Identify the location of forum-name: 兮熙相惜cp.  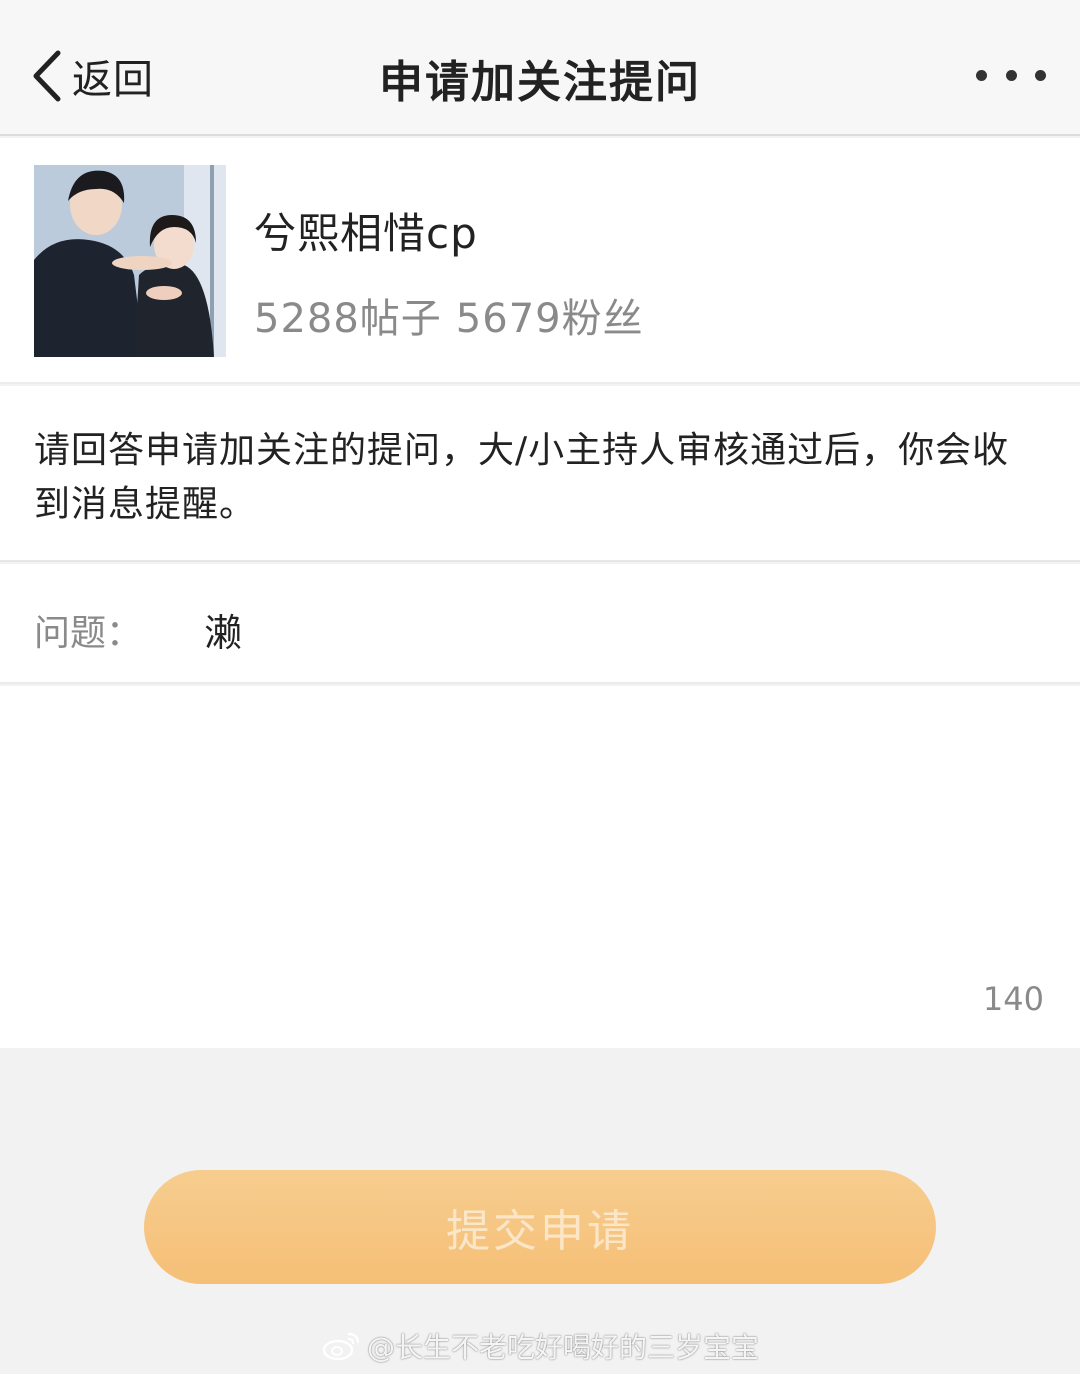
(366, 233).